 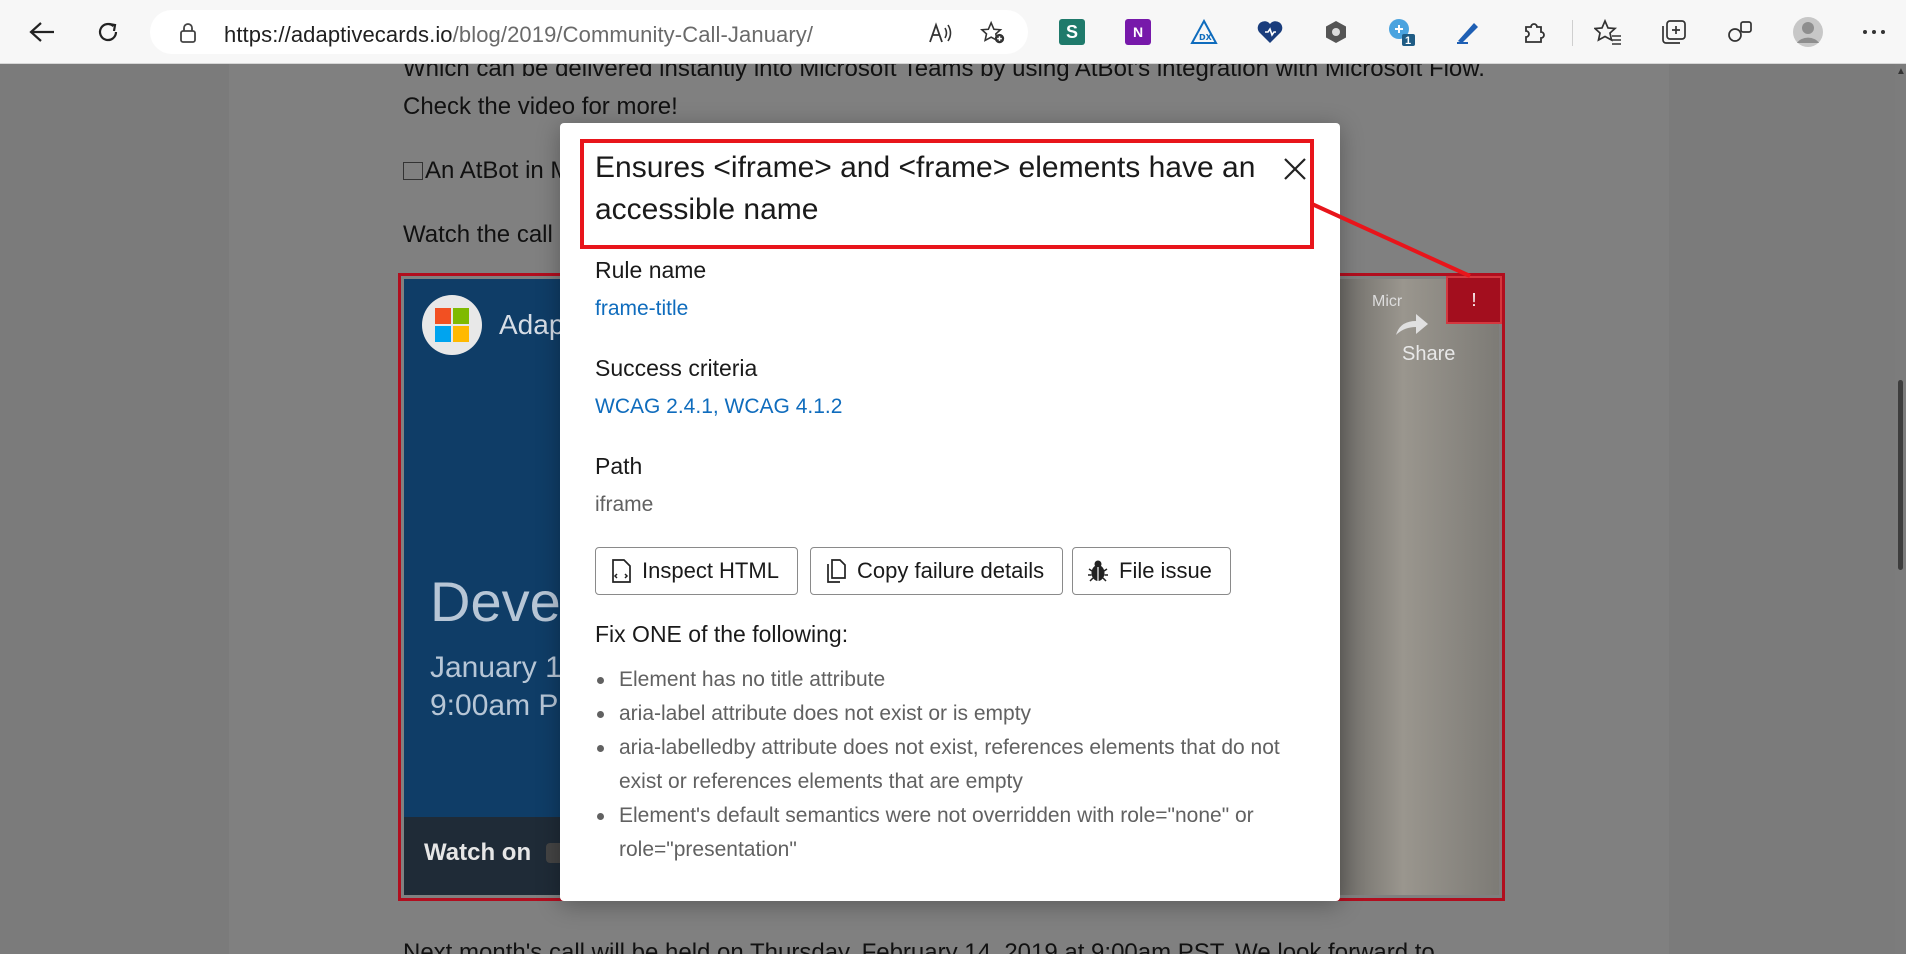 I want to click on video-photo-area, so click(x=1419, y=587).